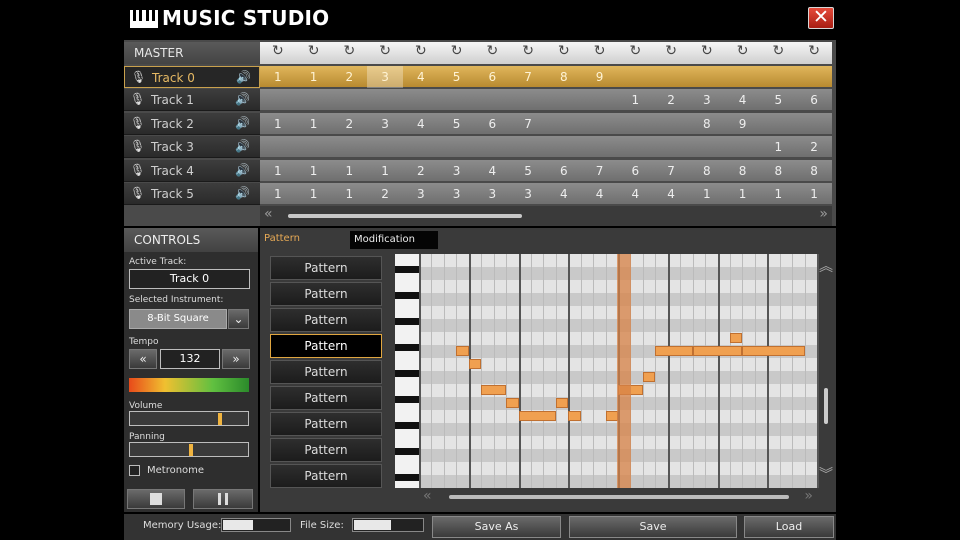 The image size is (960, 540). Describe the element at coordinates (223, 499) in the screenshot. I see `pause-button` at that location.